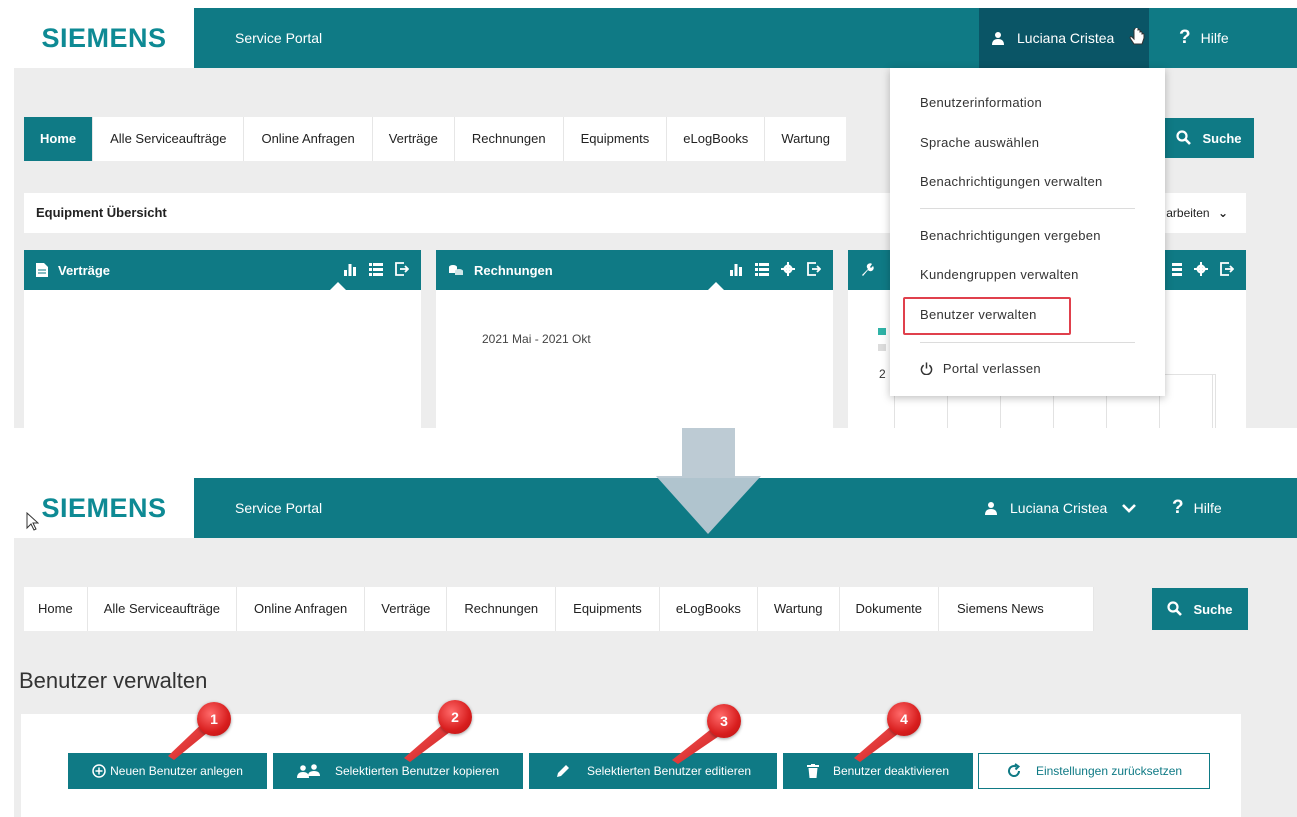  What do you see at coordinates (904, 719) in the screenshot?
I see `callout-badge-4: 4` at bounding box center [904, 719].